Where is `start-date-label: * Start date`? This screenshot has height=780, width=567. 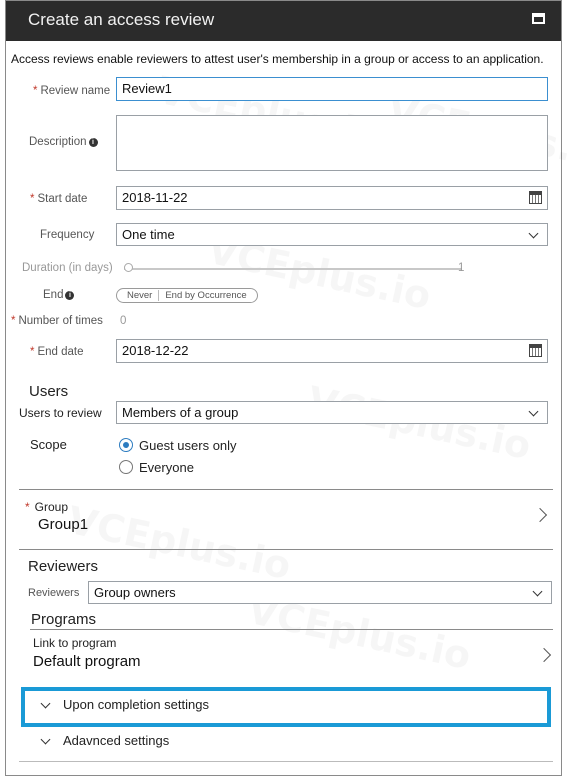
start-date-label: * Start date is located at coordinates (59, 199).